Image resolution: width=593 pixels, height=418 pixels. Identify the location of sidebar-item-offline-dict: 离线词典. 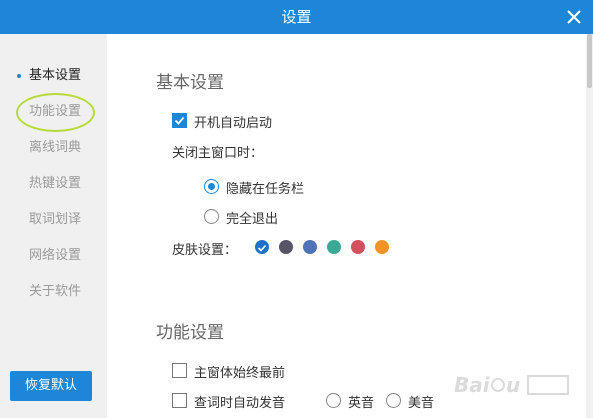
(53, 148).